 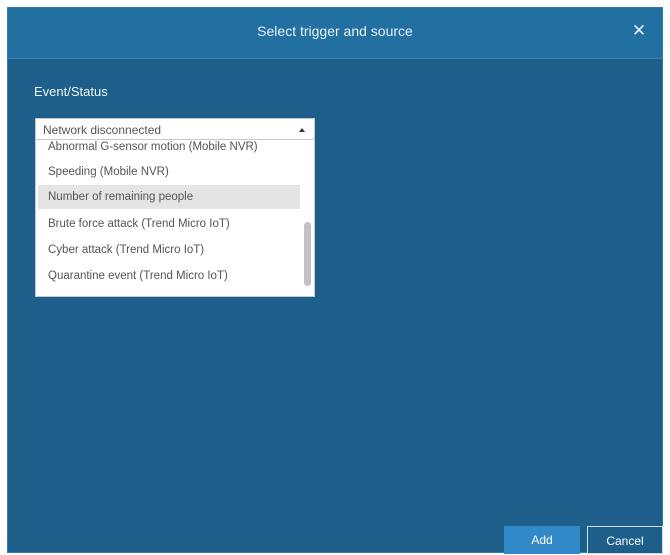 What do you see at coordinates (169, 224) in the screenshot?
I see `option-brute-force-attack: Brute force attack (Trend Micro IoT)` at bounding box center [169, 224].